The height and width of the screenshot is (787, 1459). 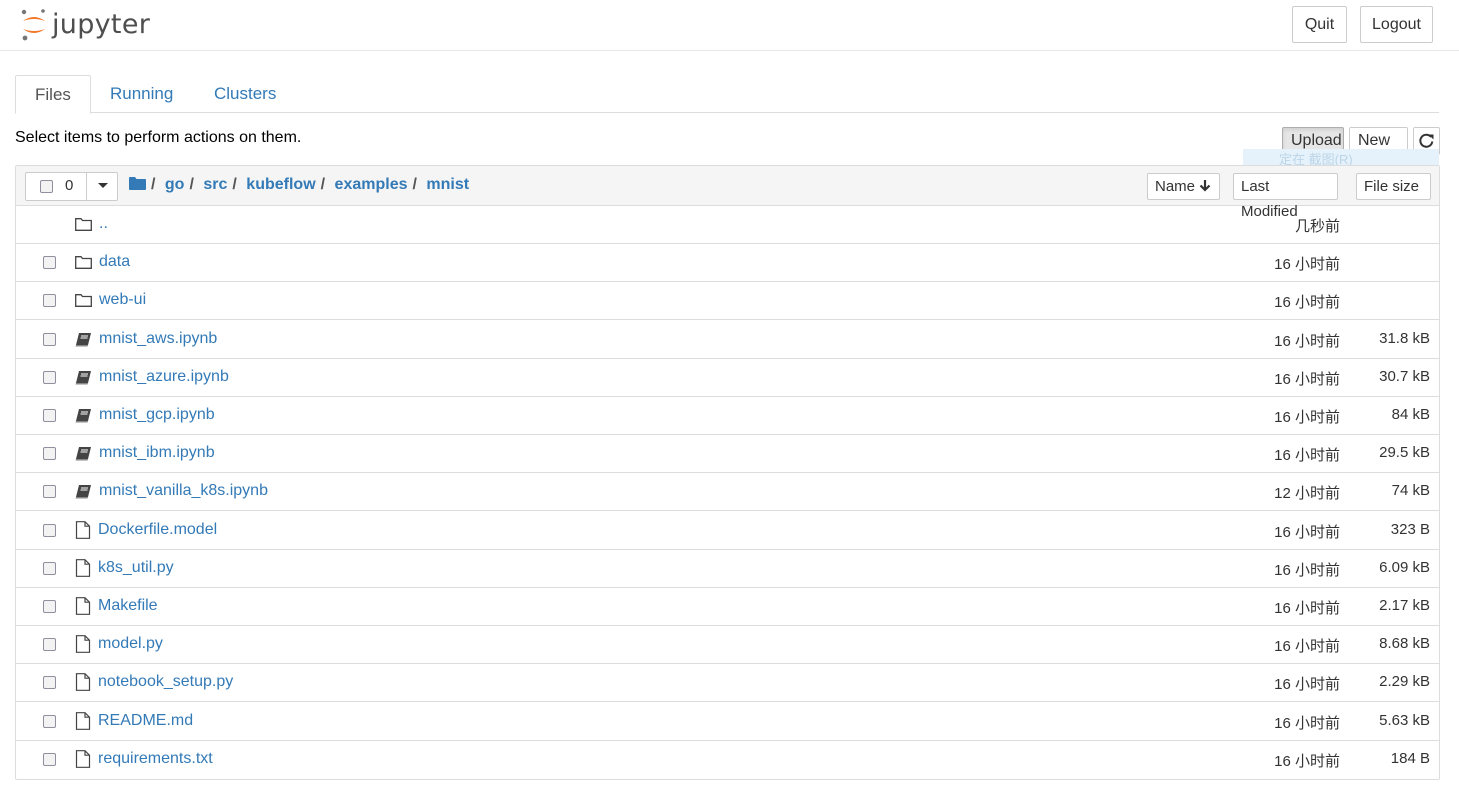 What do you see at coordinates (1317, 226) in the screenshot?
I see `item-modified: 几秒前` at bounding box center [1317, 226].